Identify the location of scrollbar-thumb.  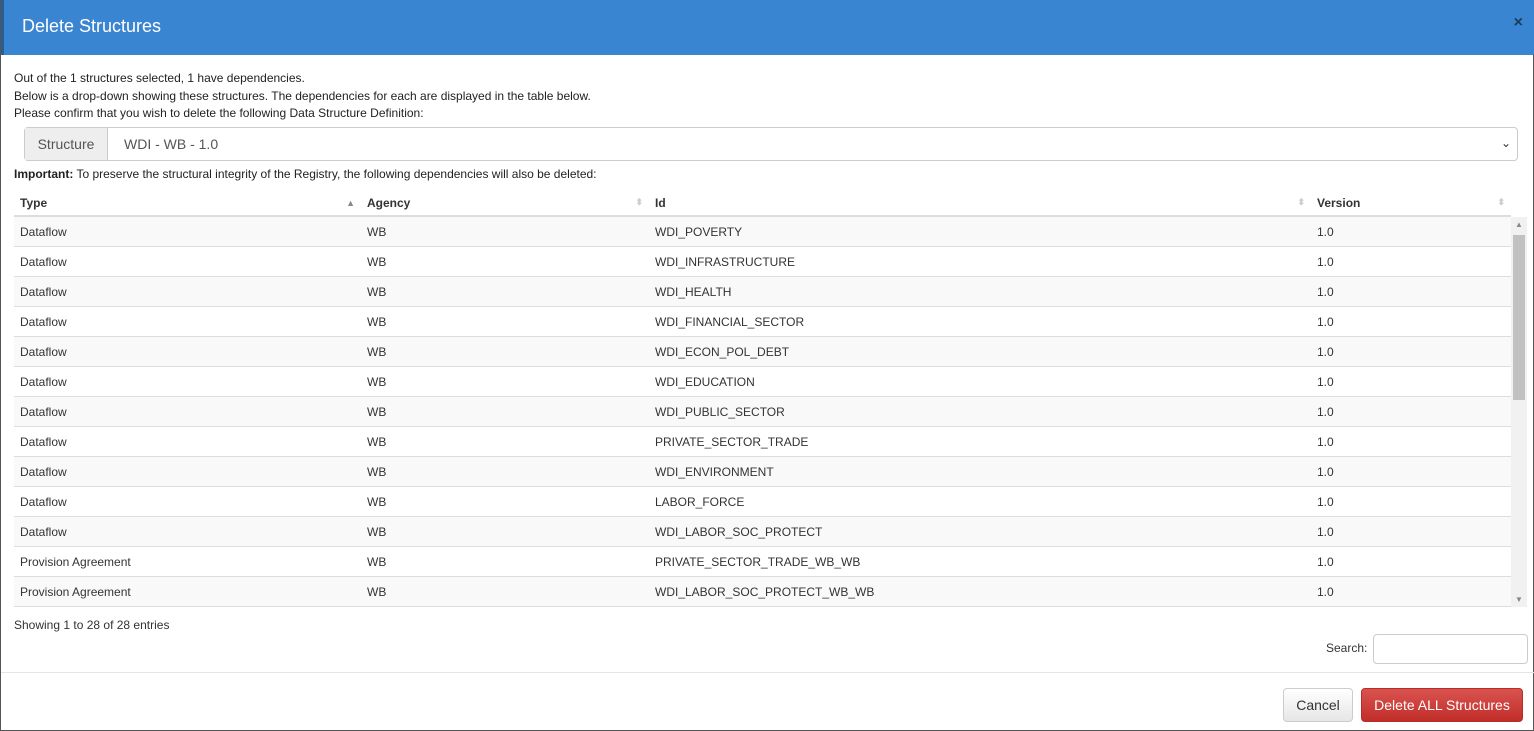
(1519, 317).